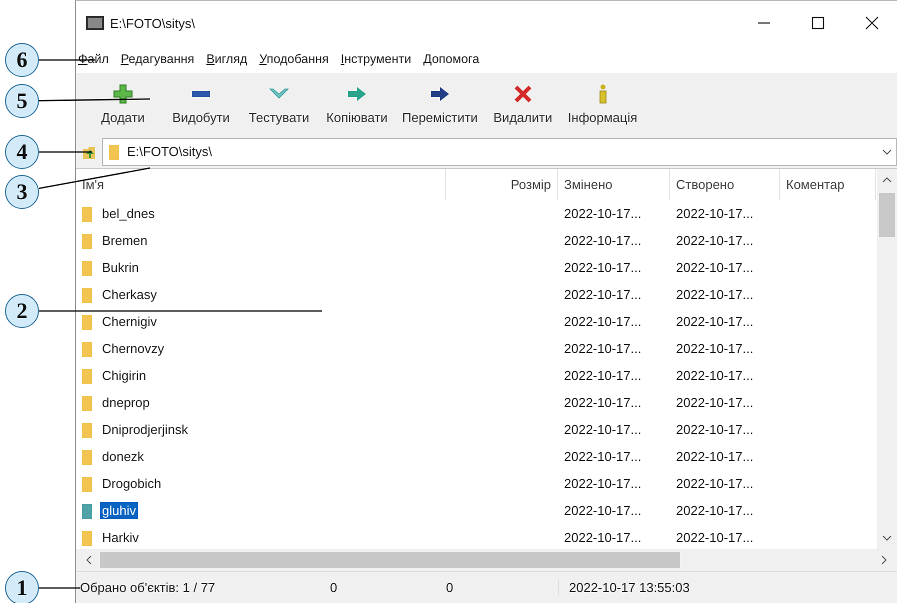  I want to click on toolbar-button: Додати, so click(123, 104).